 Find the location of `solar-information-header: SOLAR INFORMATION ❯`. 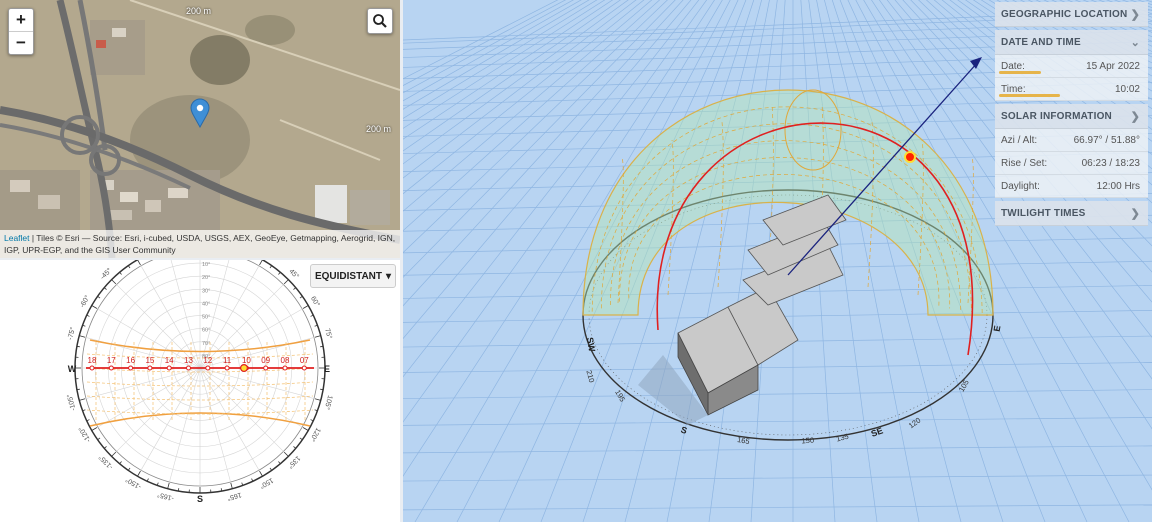

solar-information-header: SOLAR INFORMATION ❯ is located at coordinates (1071, 116).